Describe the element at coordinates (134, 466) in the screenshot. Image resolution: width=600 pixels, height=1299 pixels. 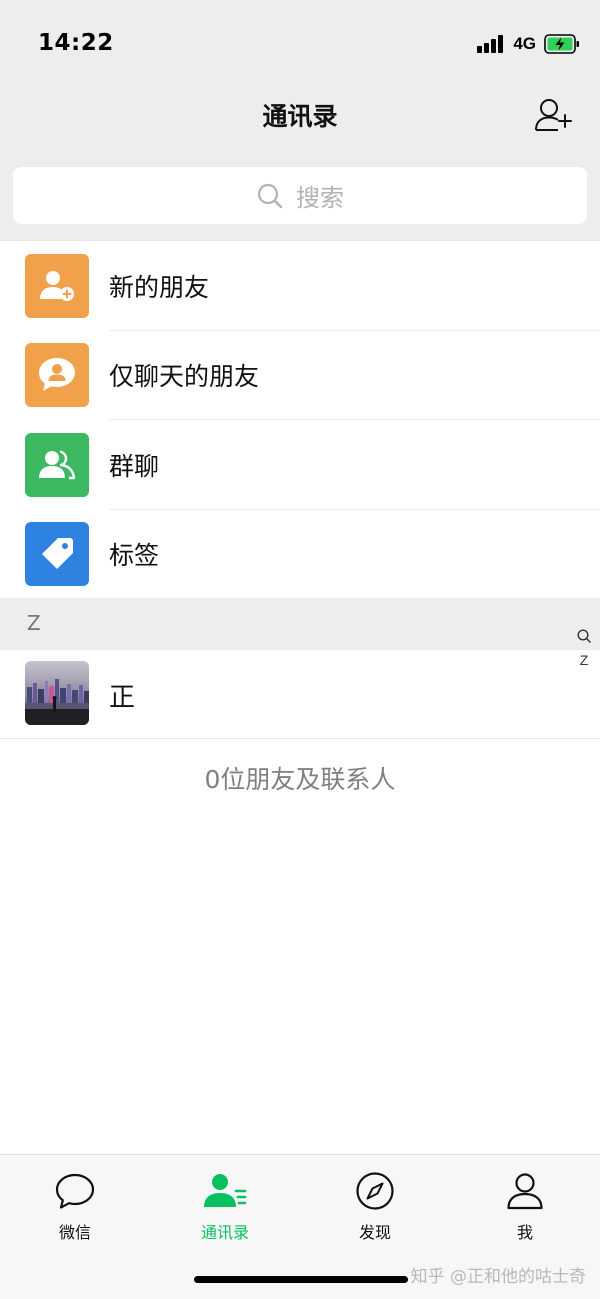
I see `list-item-label: 群聊` at that location.